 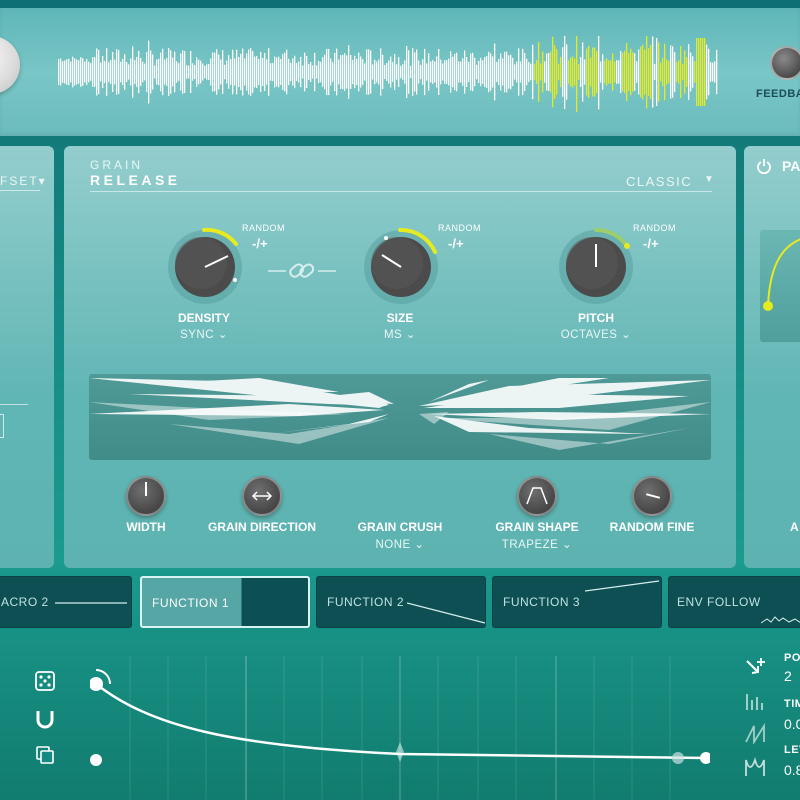 I want to click on grain-shape-dropdown: TRAPEZE ⌄, so click(x=537, y=544).